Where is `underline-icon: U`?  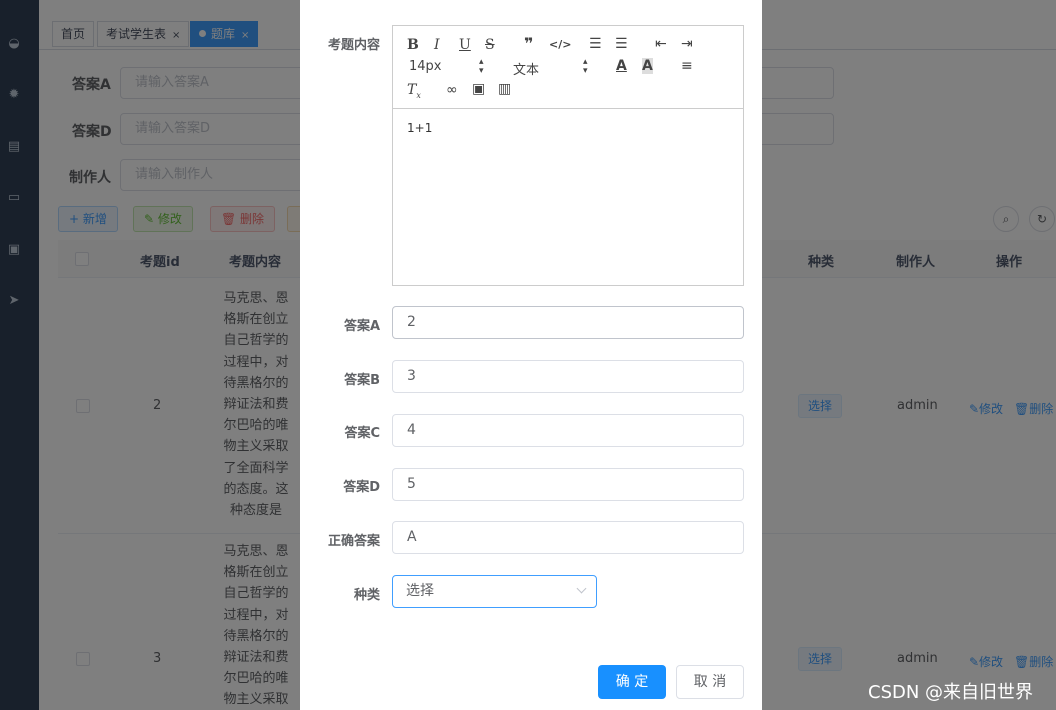
underline-icon: U is located at coordinates (465, 45).